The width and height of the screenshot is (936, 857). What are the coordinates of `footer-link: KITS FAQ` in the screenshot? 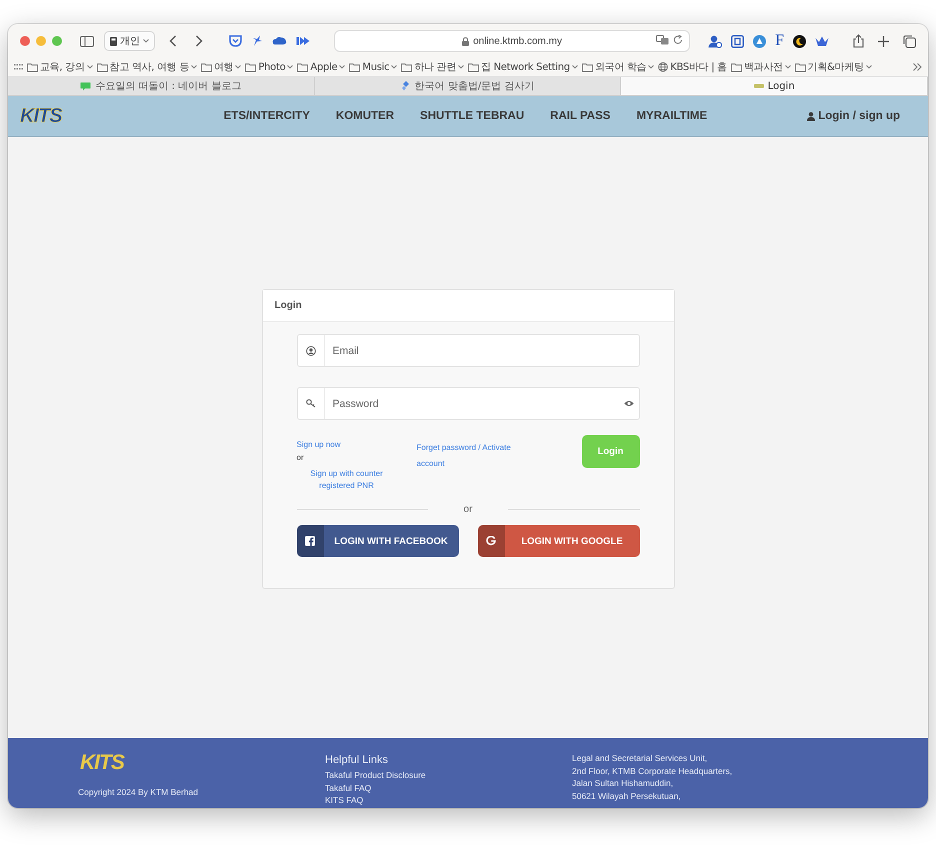 It's located at (448, 800).